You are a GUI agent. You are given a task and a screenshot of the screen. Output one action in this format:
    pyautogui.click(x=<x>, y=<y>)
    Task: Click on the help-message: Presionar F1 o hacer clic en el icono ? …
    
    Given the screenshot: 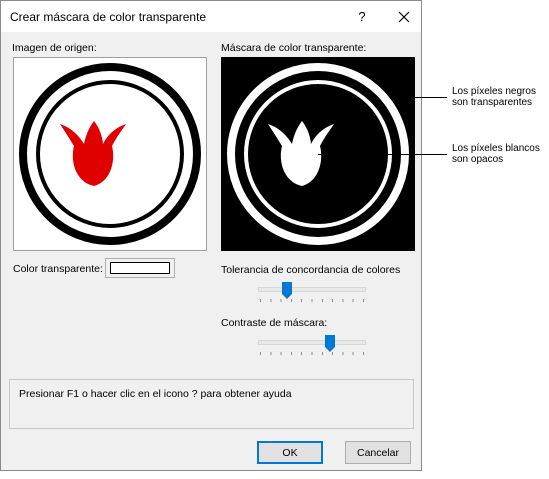 What is the action you would take?
    pyautogui.click(x=155, y=394)
    